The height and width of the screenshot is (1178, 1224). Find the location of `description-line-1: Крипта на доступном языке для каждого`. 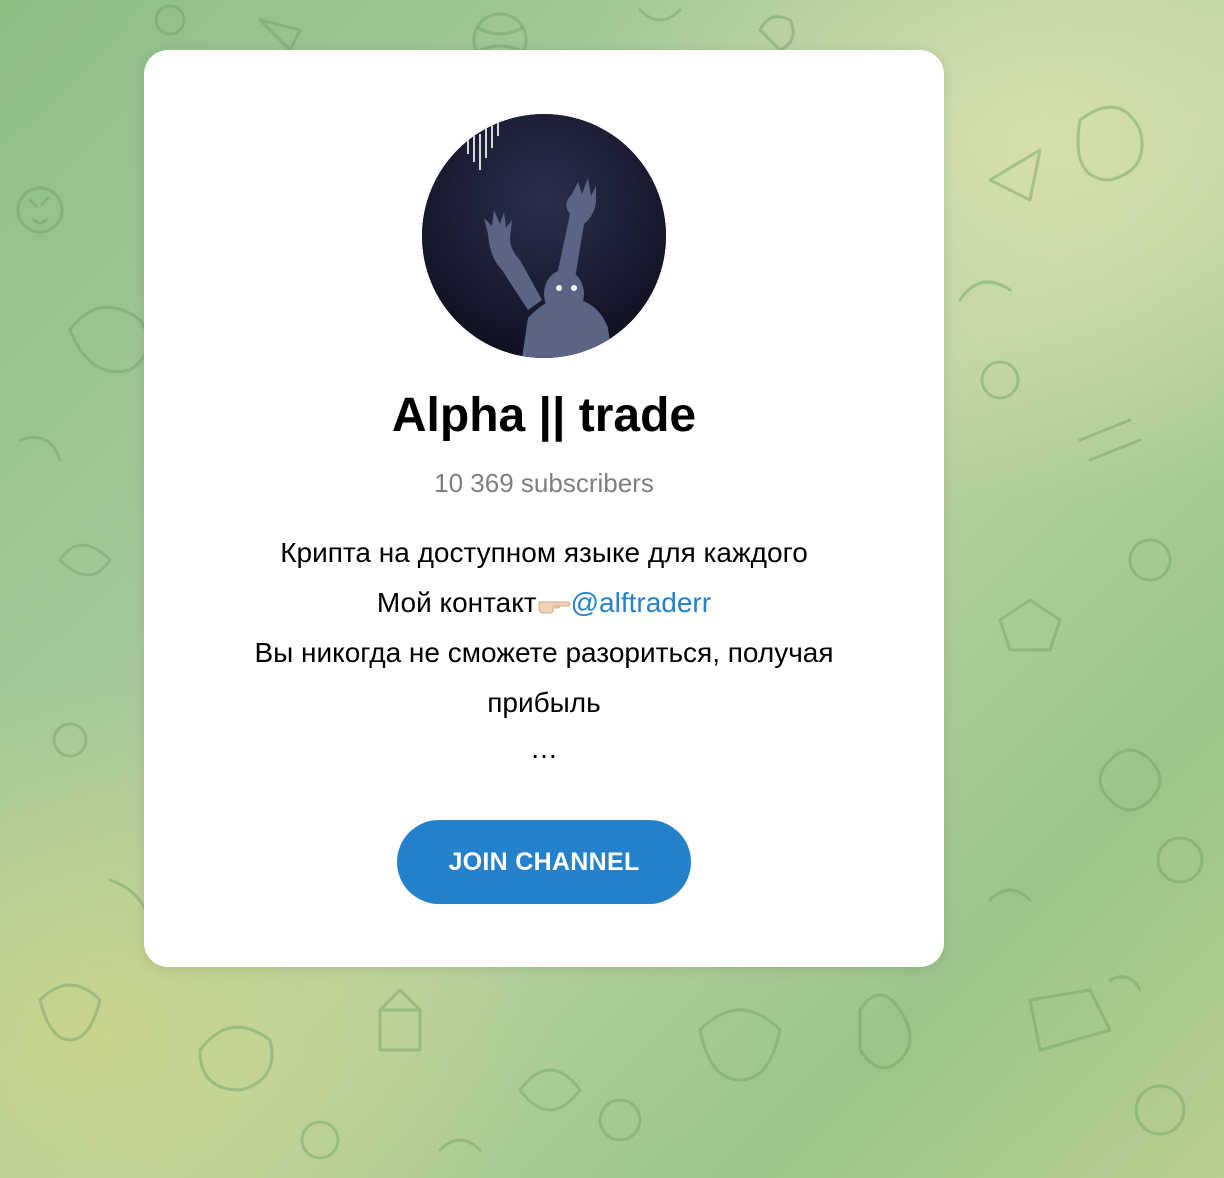

description-line-1: Крипта на доступном языке для каждого is located at coordinates (544, 552).